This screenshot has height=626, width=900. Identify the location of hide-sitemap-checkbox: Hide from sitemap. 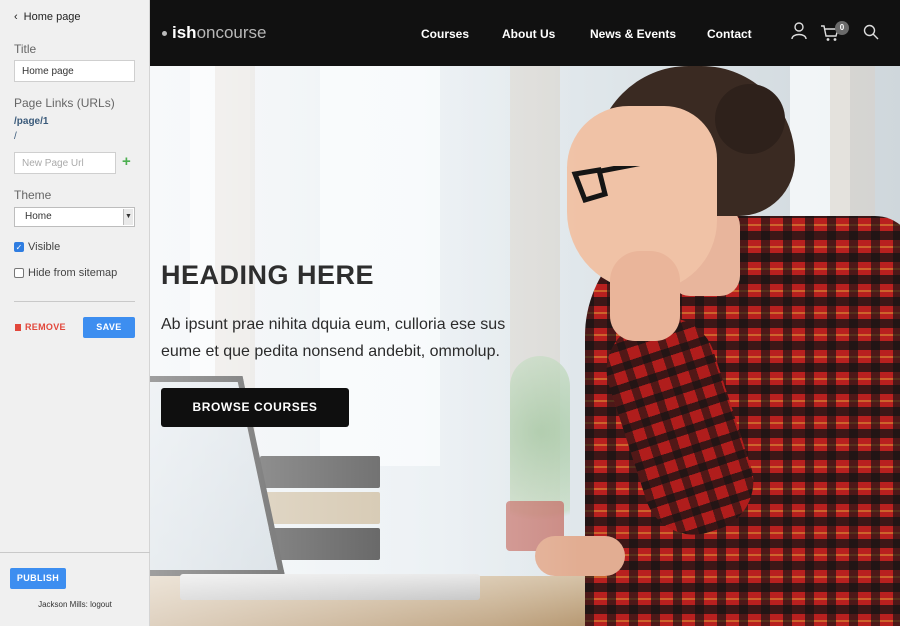
(65, 273).